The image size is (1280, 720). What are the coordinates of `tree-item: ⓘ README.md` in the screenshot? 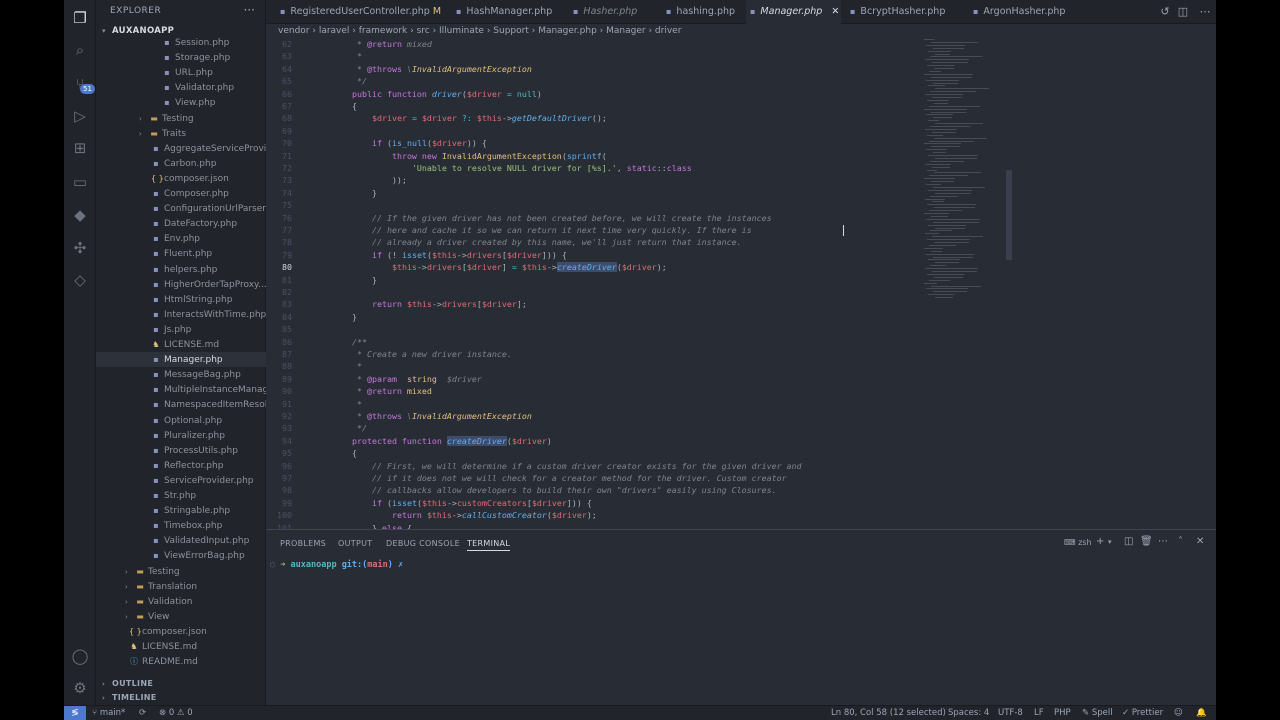 It's located at (181, 661).